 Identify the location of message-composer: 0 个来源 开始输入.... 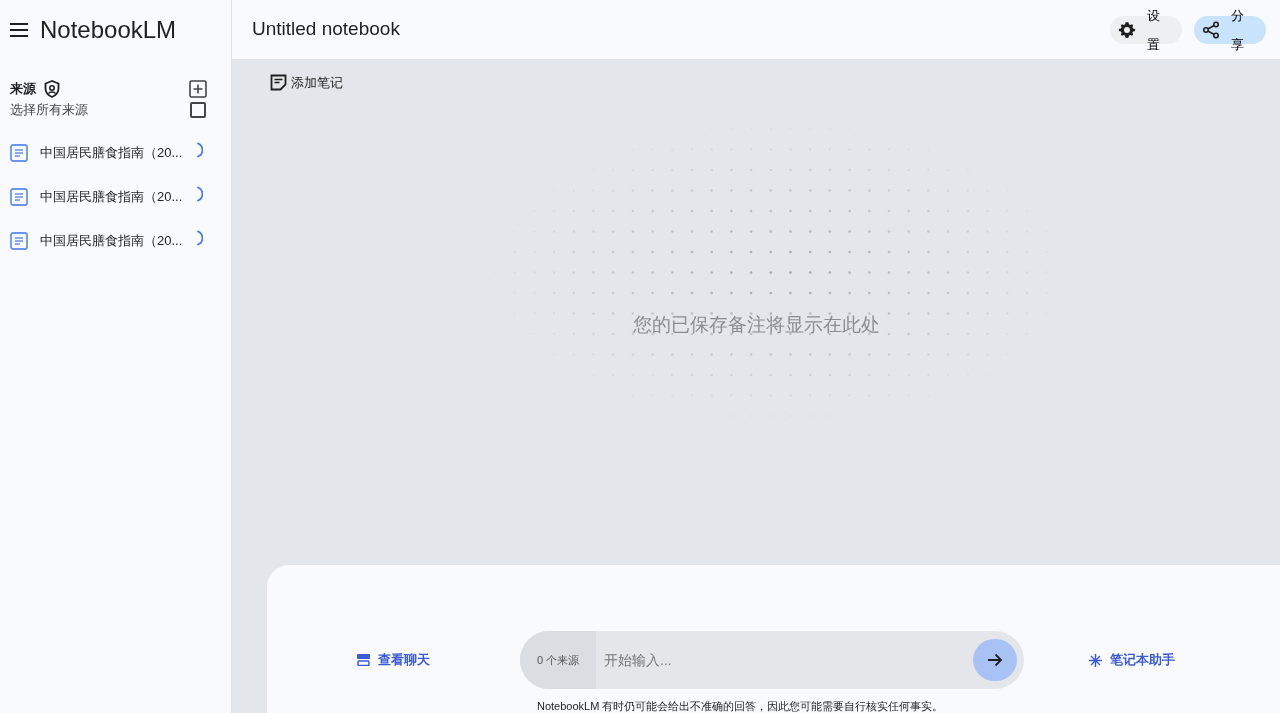
(772, 660).